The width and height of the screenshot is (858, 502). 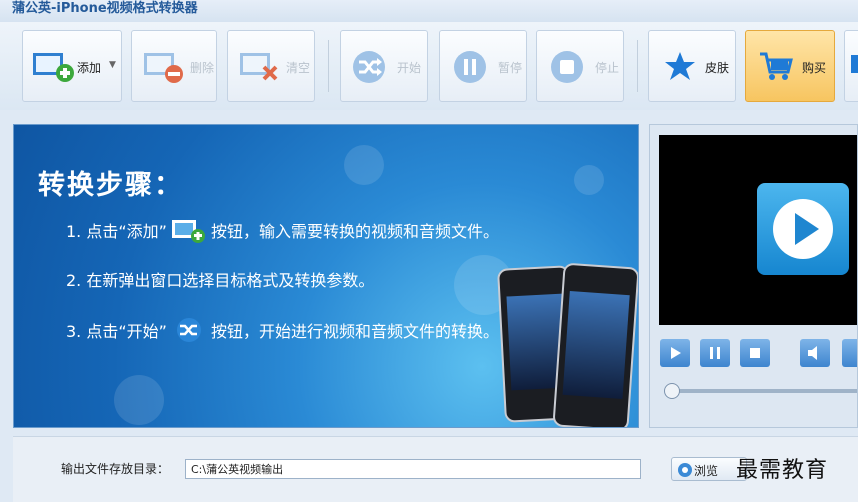 I want to click on step-2: 2. 在新弹出窗口选择目标格式及转换参数。, so click(x=220, y=280).